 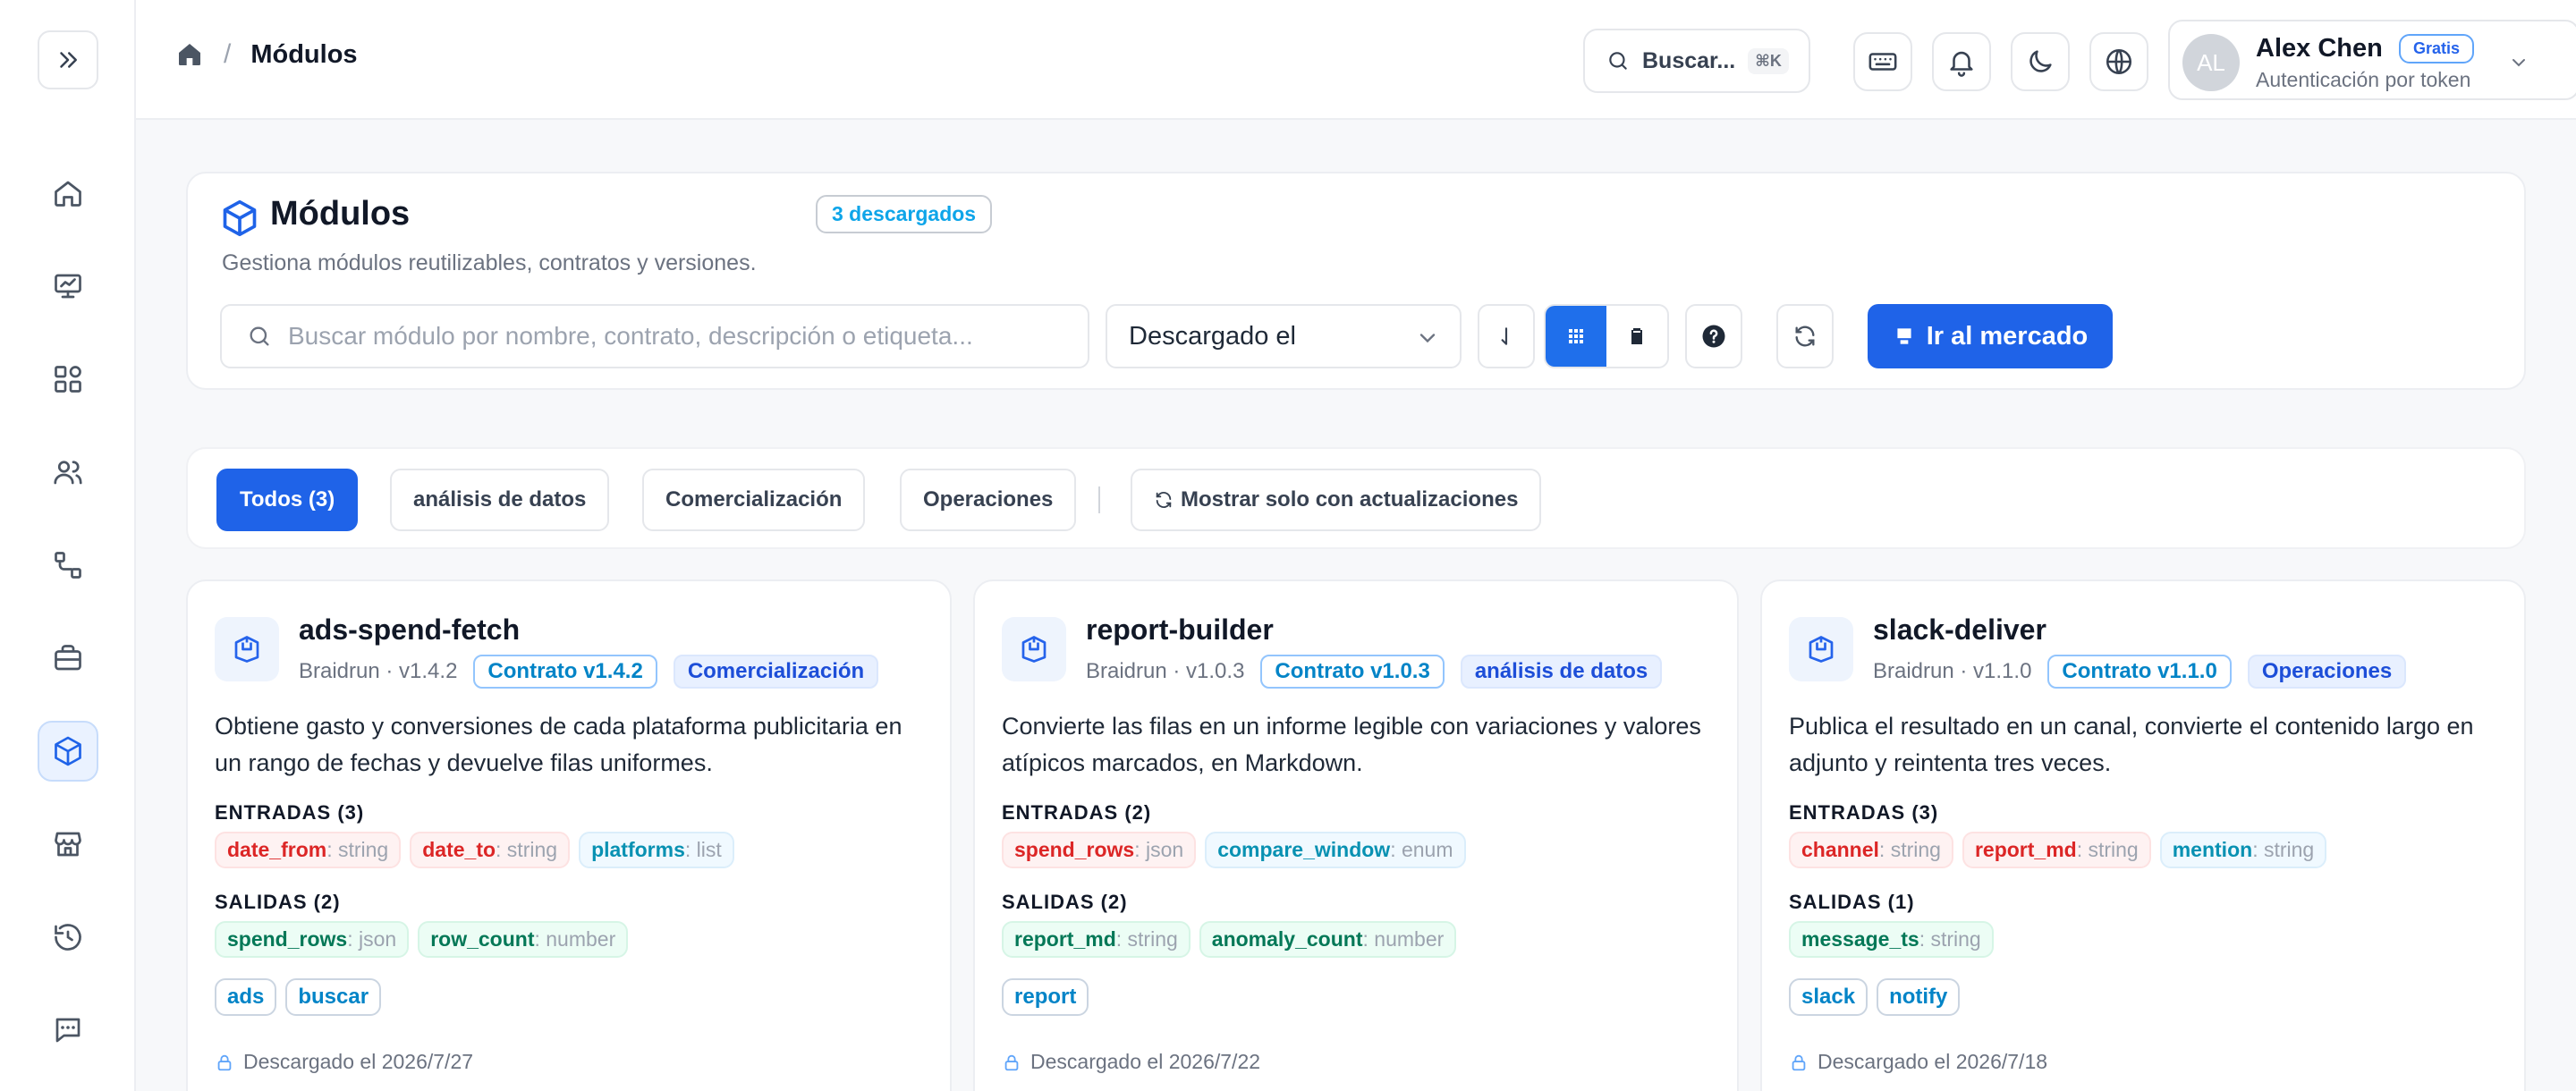 What do you see at coordinates (1065, 939) in the screenshot?
I see `param-name: report_md` at bounding box center [1065, 939].